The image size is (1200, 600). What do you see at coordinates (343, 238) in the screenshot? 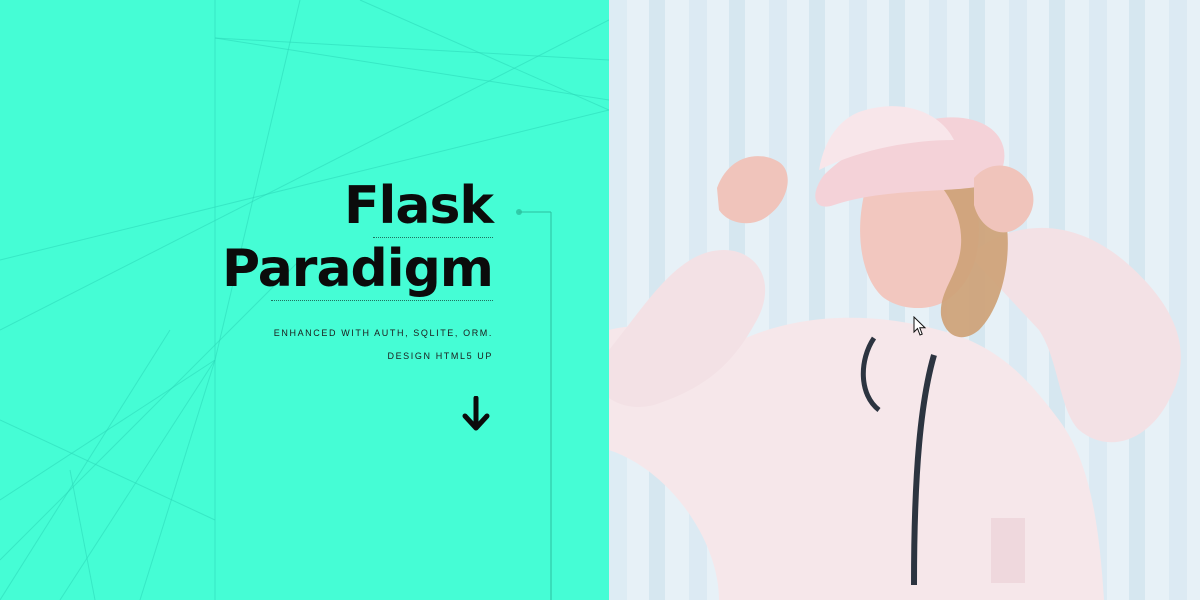
I see `hero-title: Flask Paradigm` at bounding box center [343, 238].